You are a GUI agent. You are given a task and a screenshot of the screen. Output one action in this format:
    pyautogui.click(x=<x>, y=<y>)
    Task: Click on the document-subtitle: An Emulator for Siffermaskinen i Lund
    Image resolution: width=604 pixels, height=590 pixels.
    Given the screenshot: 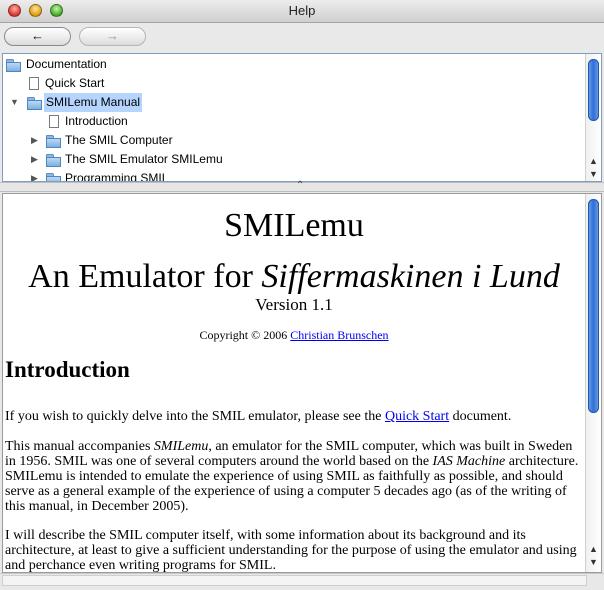 What is the action you would take?
    pyautogui.click(x=294, y=277)
    